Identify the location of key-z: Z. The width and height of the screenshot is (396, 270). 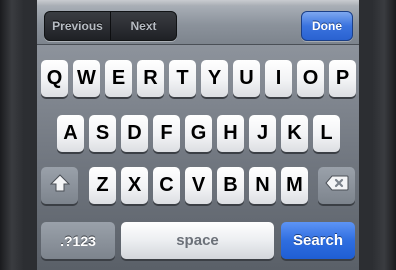
(102, 185).